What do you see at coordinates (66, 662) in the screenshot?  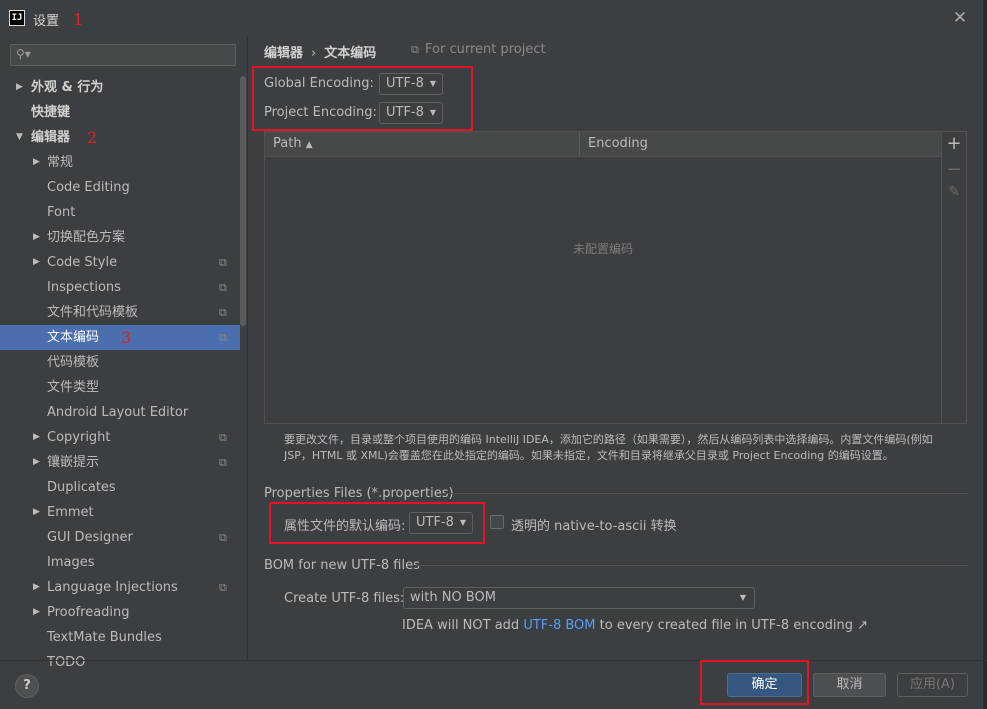 I see `sidebar-item-label: TODO` at bounding box center [66, 662].